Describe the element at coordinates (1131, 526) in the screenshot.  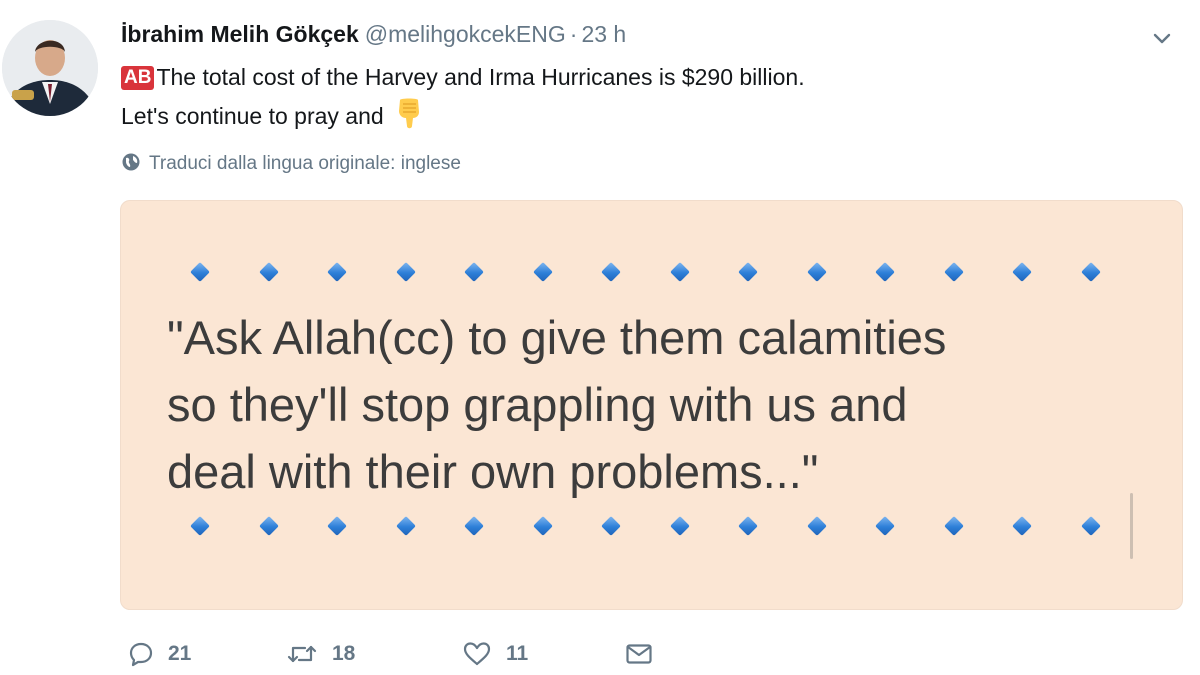
I see `text-cursor-mark` at that location.